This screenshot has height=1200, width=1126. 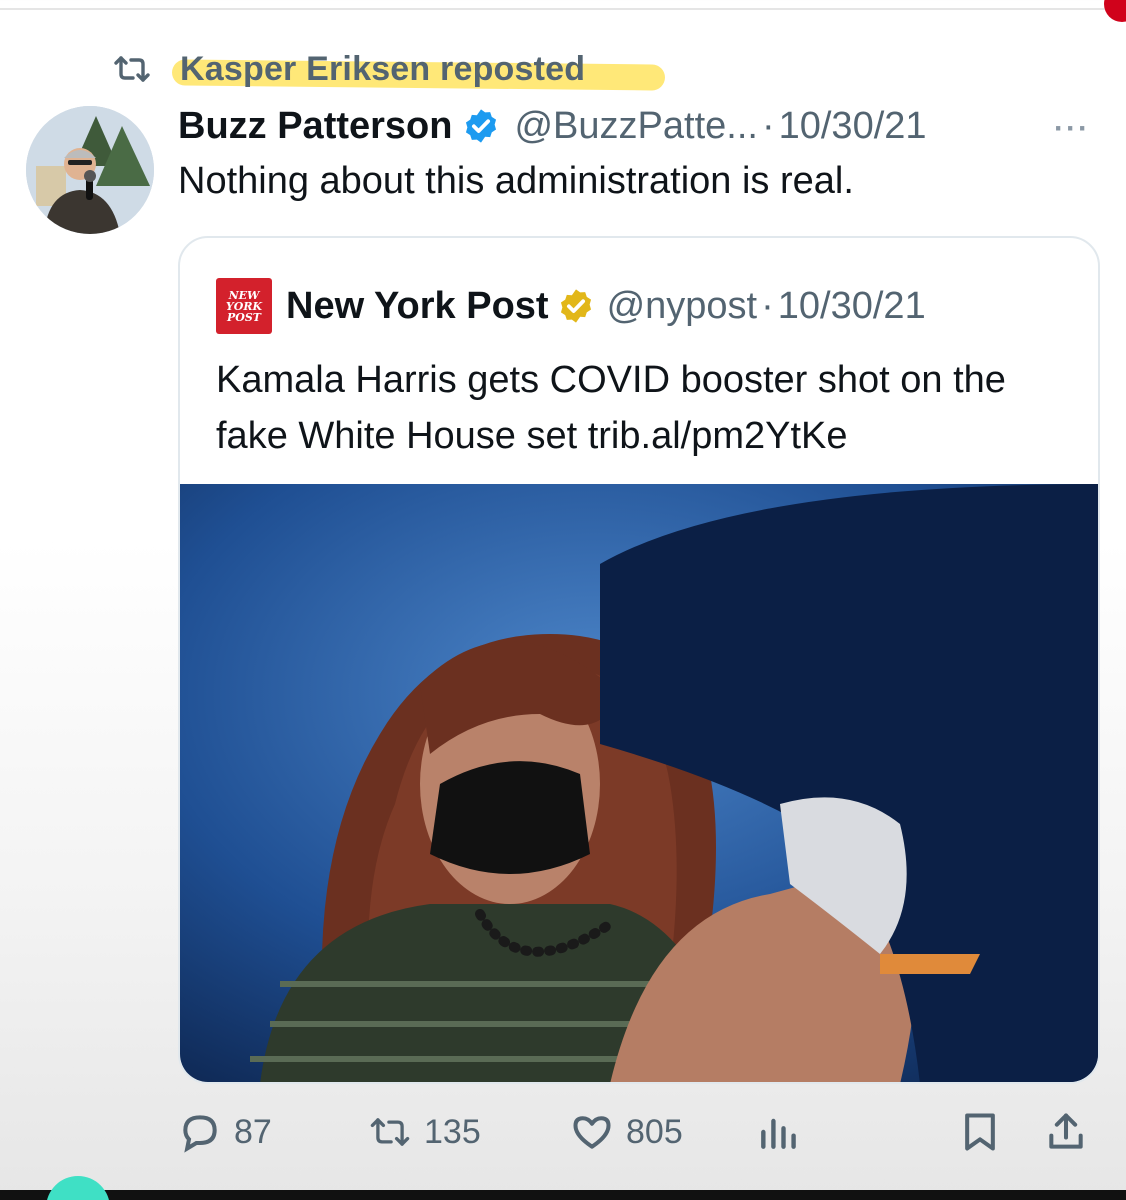 I want to click on reply-count: 87, so click(x=253, y=1131).